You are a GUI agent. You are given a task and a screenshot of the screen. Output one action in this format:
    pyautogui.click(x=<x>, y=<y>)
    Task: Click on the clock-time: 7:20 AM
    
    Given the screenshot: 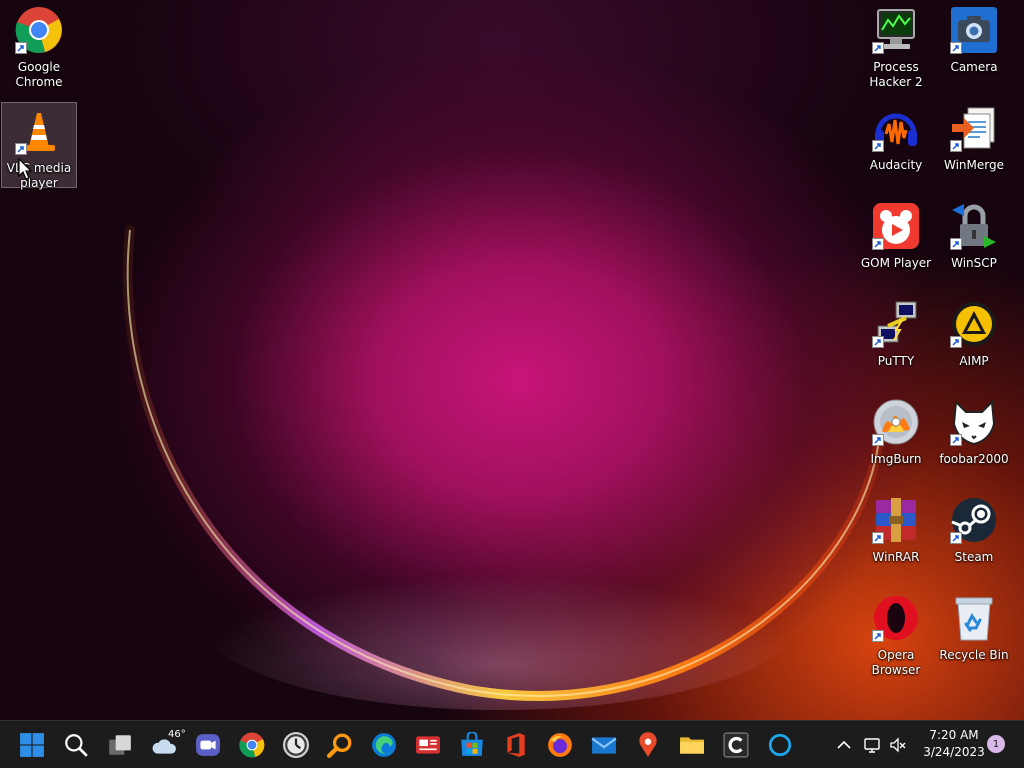 What is the action you would take?
    pyautogui.click(x=954, y=735)
    